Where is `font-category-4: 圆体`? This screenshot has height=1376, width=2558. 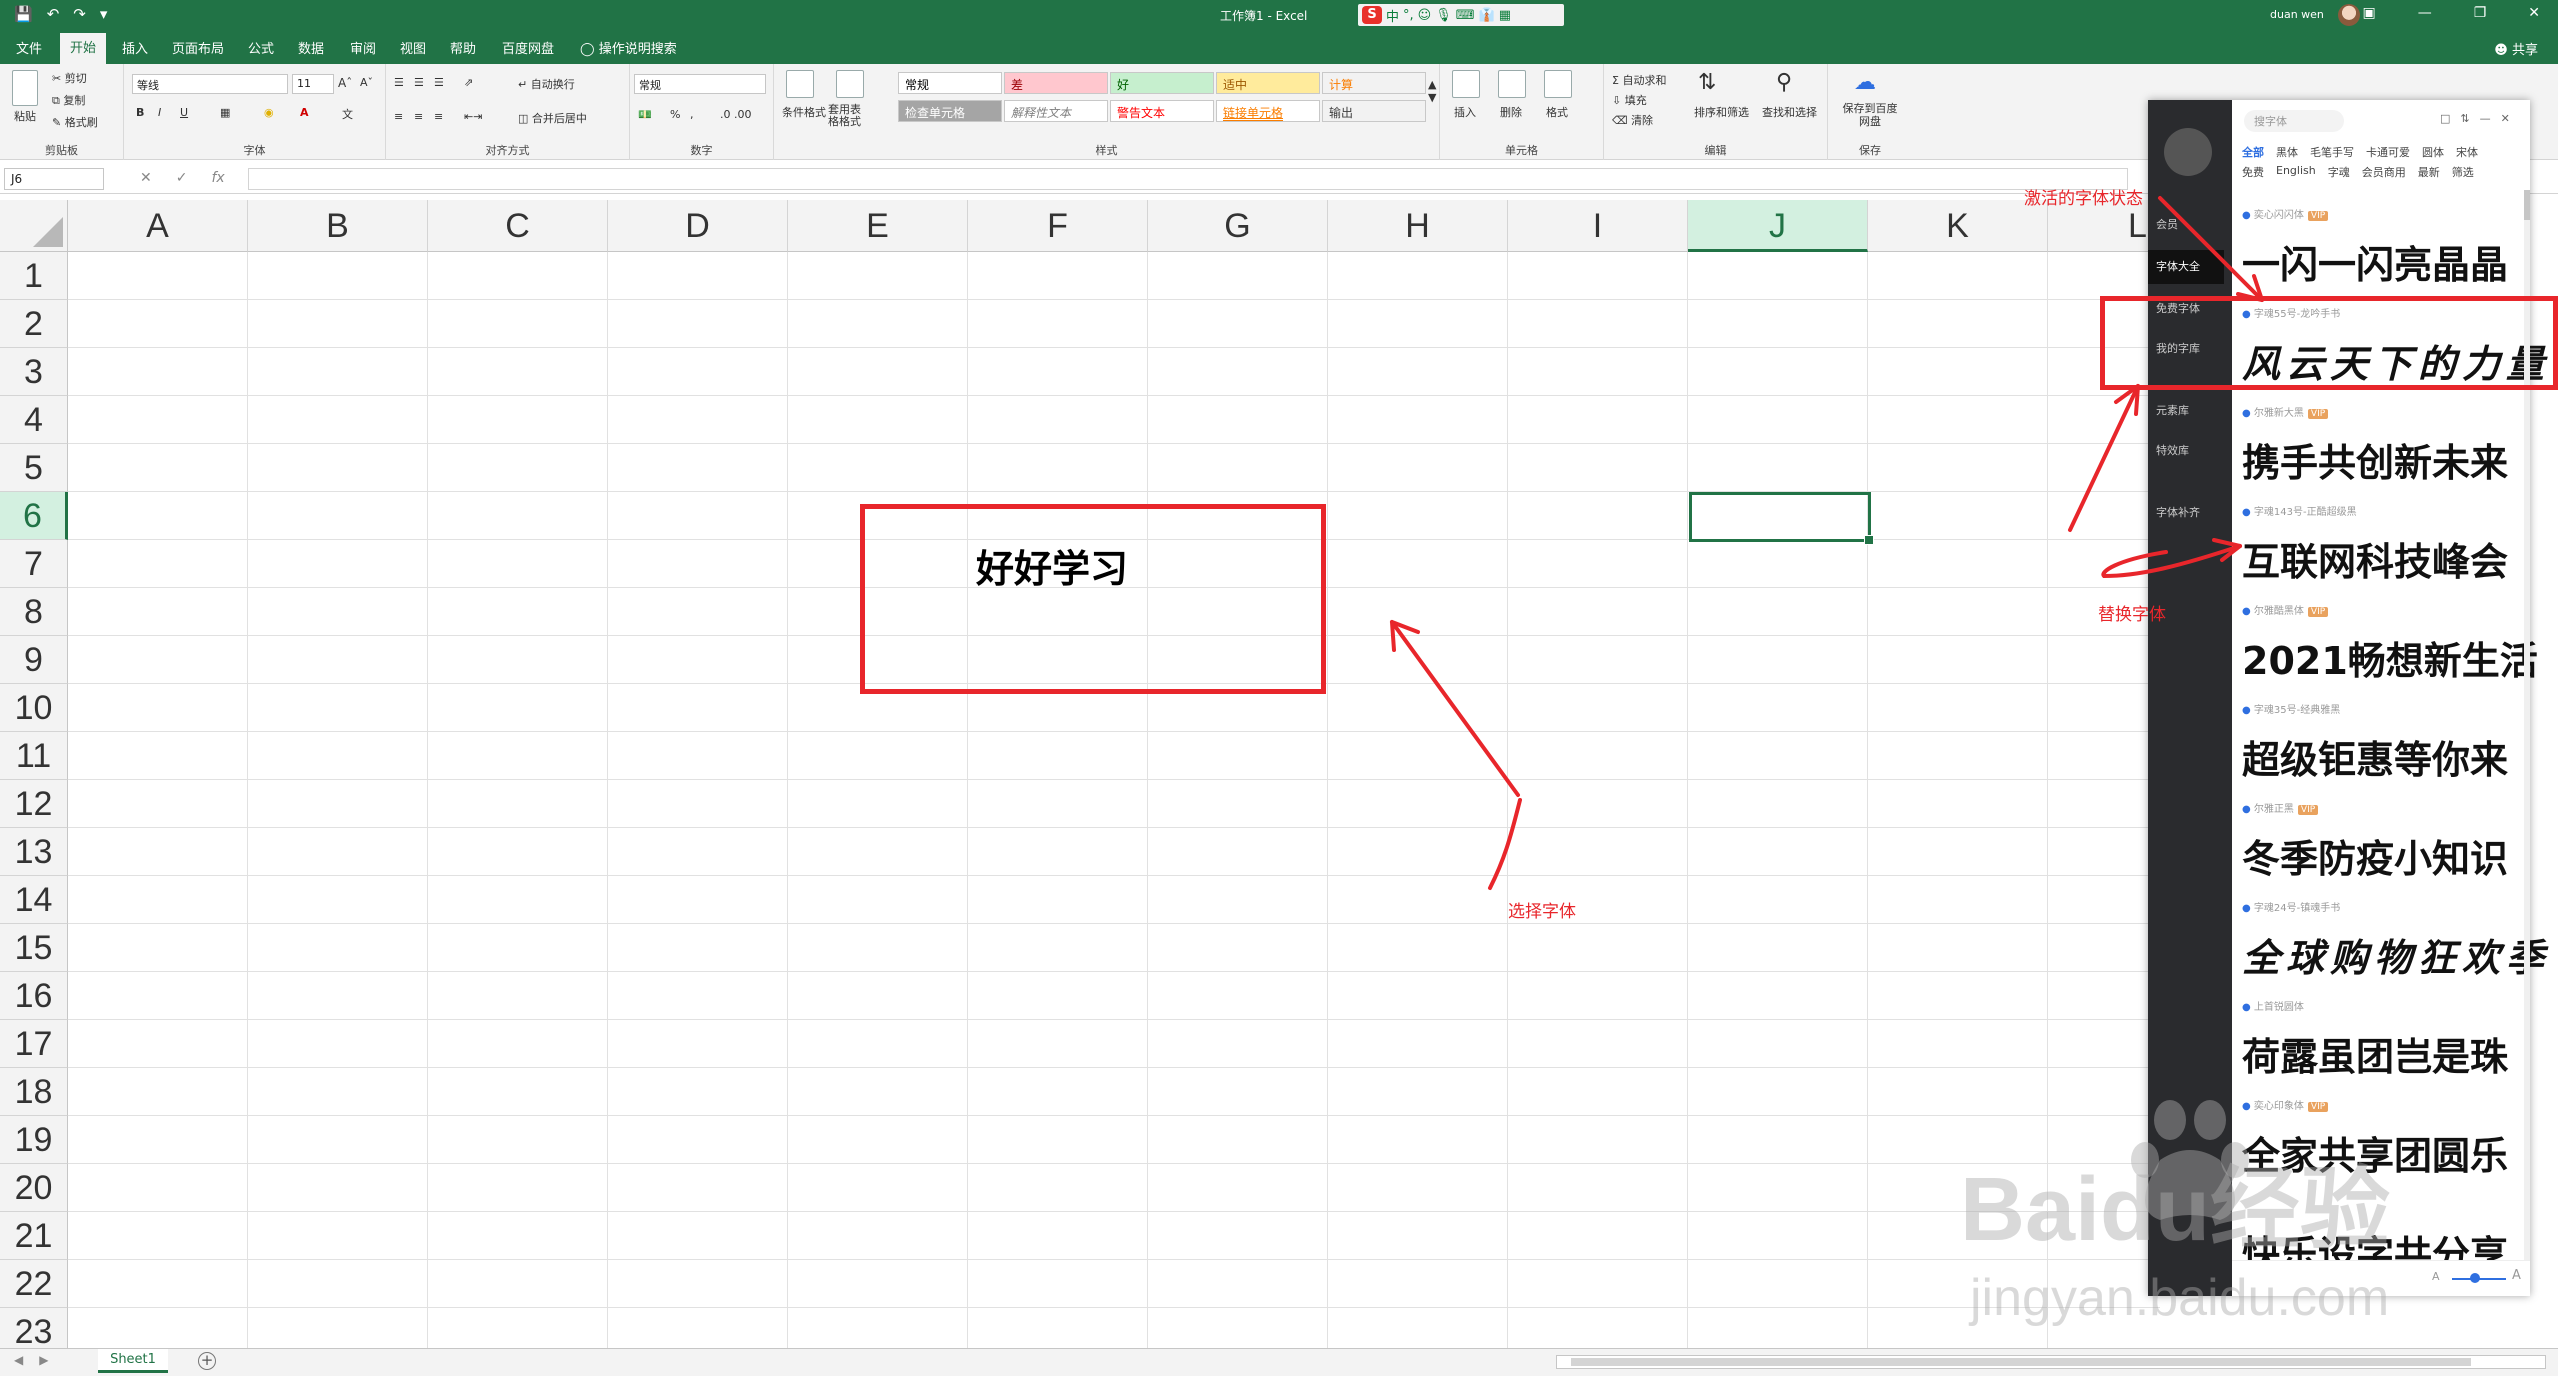 font-category-4: 圆体 is located at coordinates (2433, 152).